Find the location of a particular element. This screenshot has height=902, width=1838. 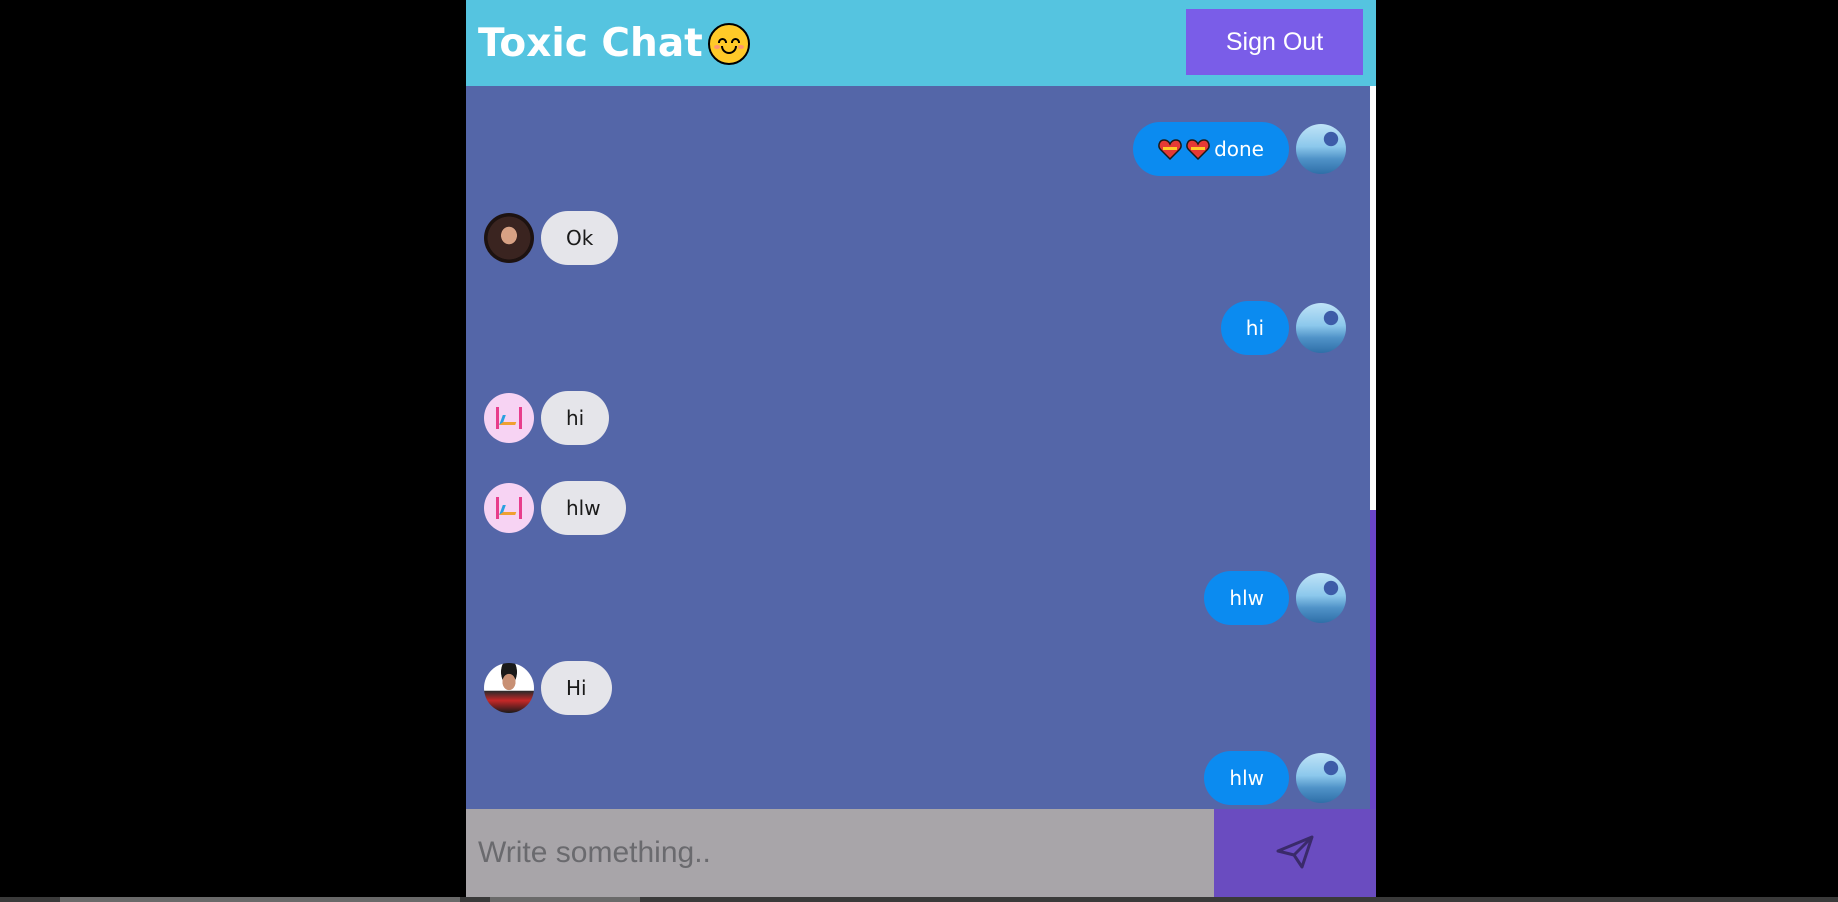

paper-plane-icon is located at coordinates (1295, 853).